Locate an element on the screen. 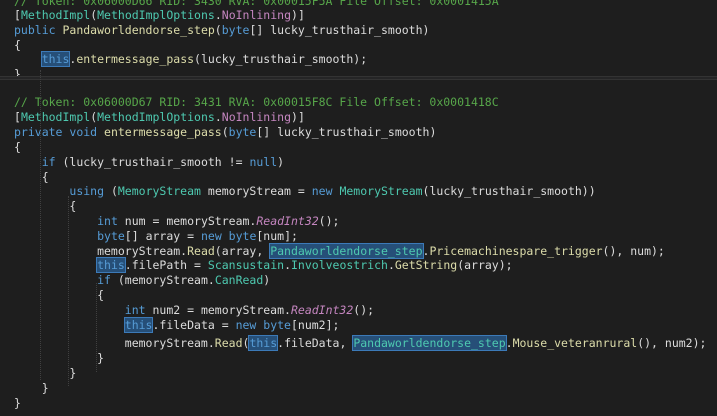  code-token: .fileData, is located at coordinates (315, 343).